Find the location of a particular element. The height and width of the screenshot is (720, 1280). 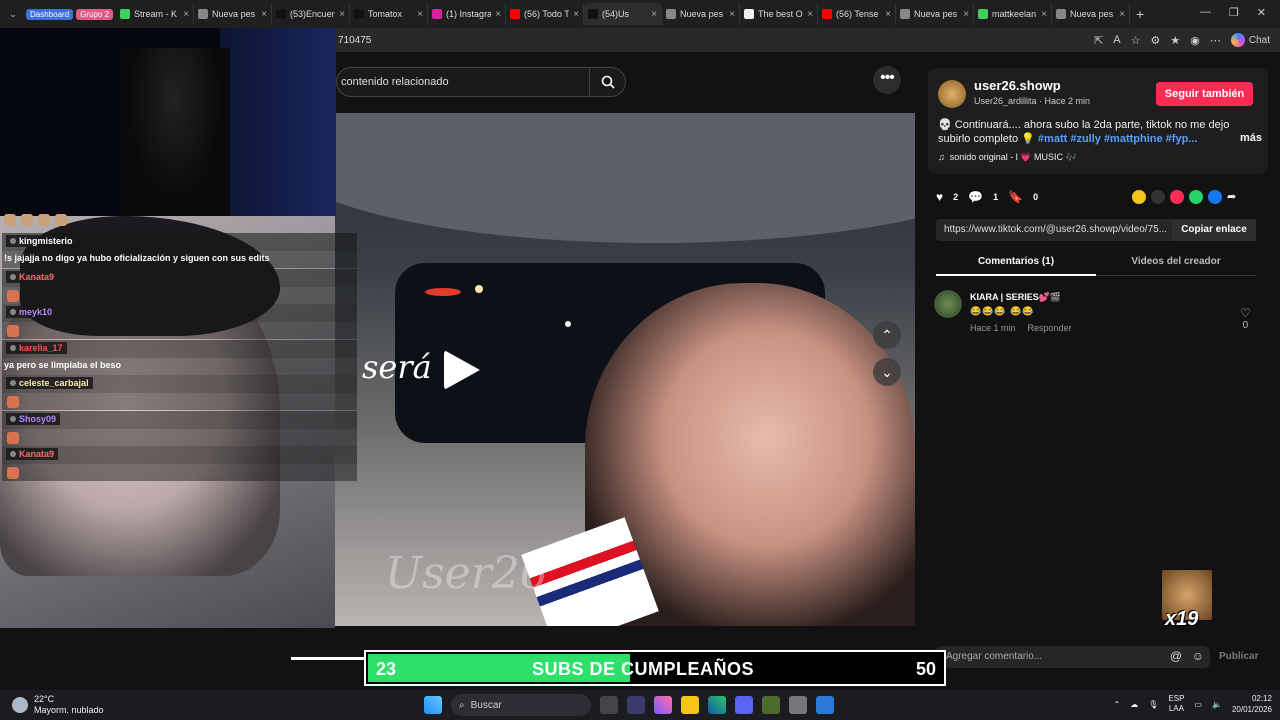

mention-icon: @ is located at coordinates (1176, 656).